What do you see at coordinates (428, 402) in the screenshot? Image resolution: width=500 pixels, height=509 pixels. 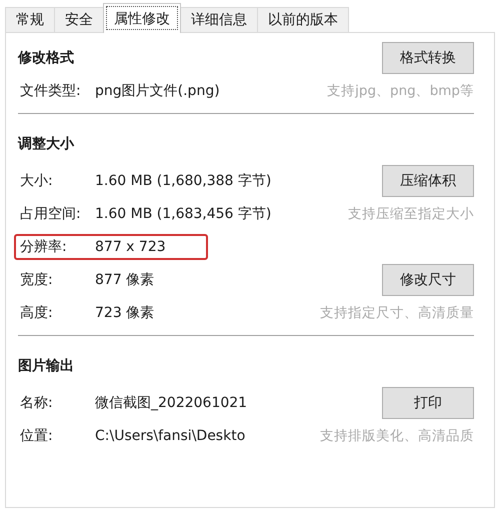 I see `action-button: 打印` at bounding box center [428, 402].